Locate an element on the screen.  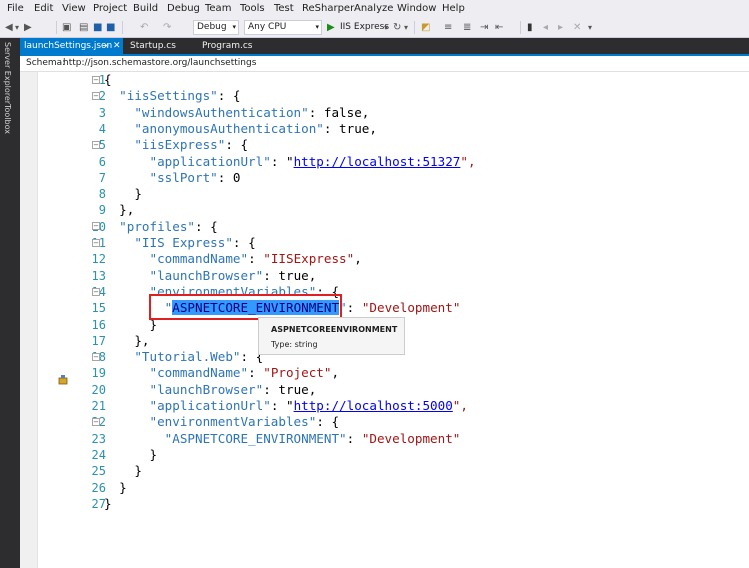
code-line: "ASPNETCORE_ENVIRONMENT": "Development" is located at coordinates (282, 438).